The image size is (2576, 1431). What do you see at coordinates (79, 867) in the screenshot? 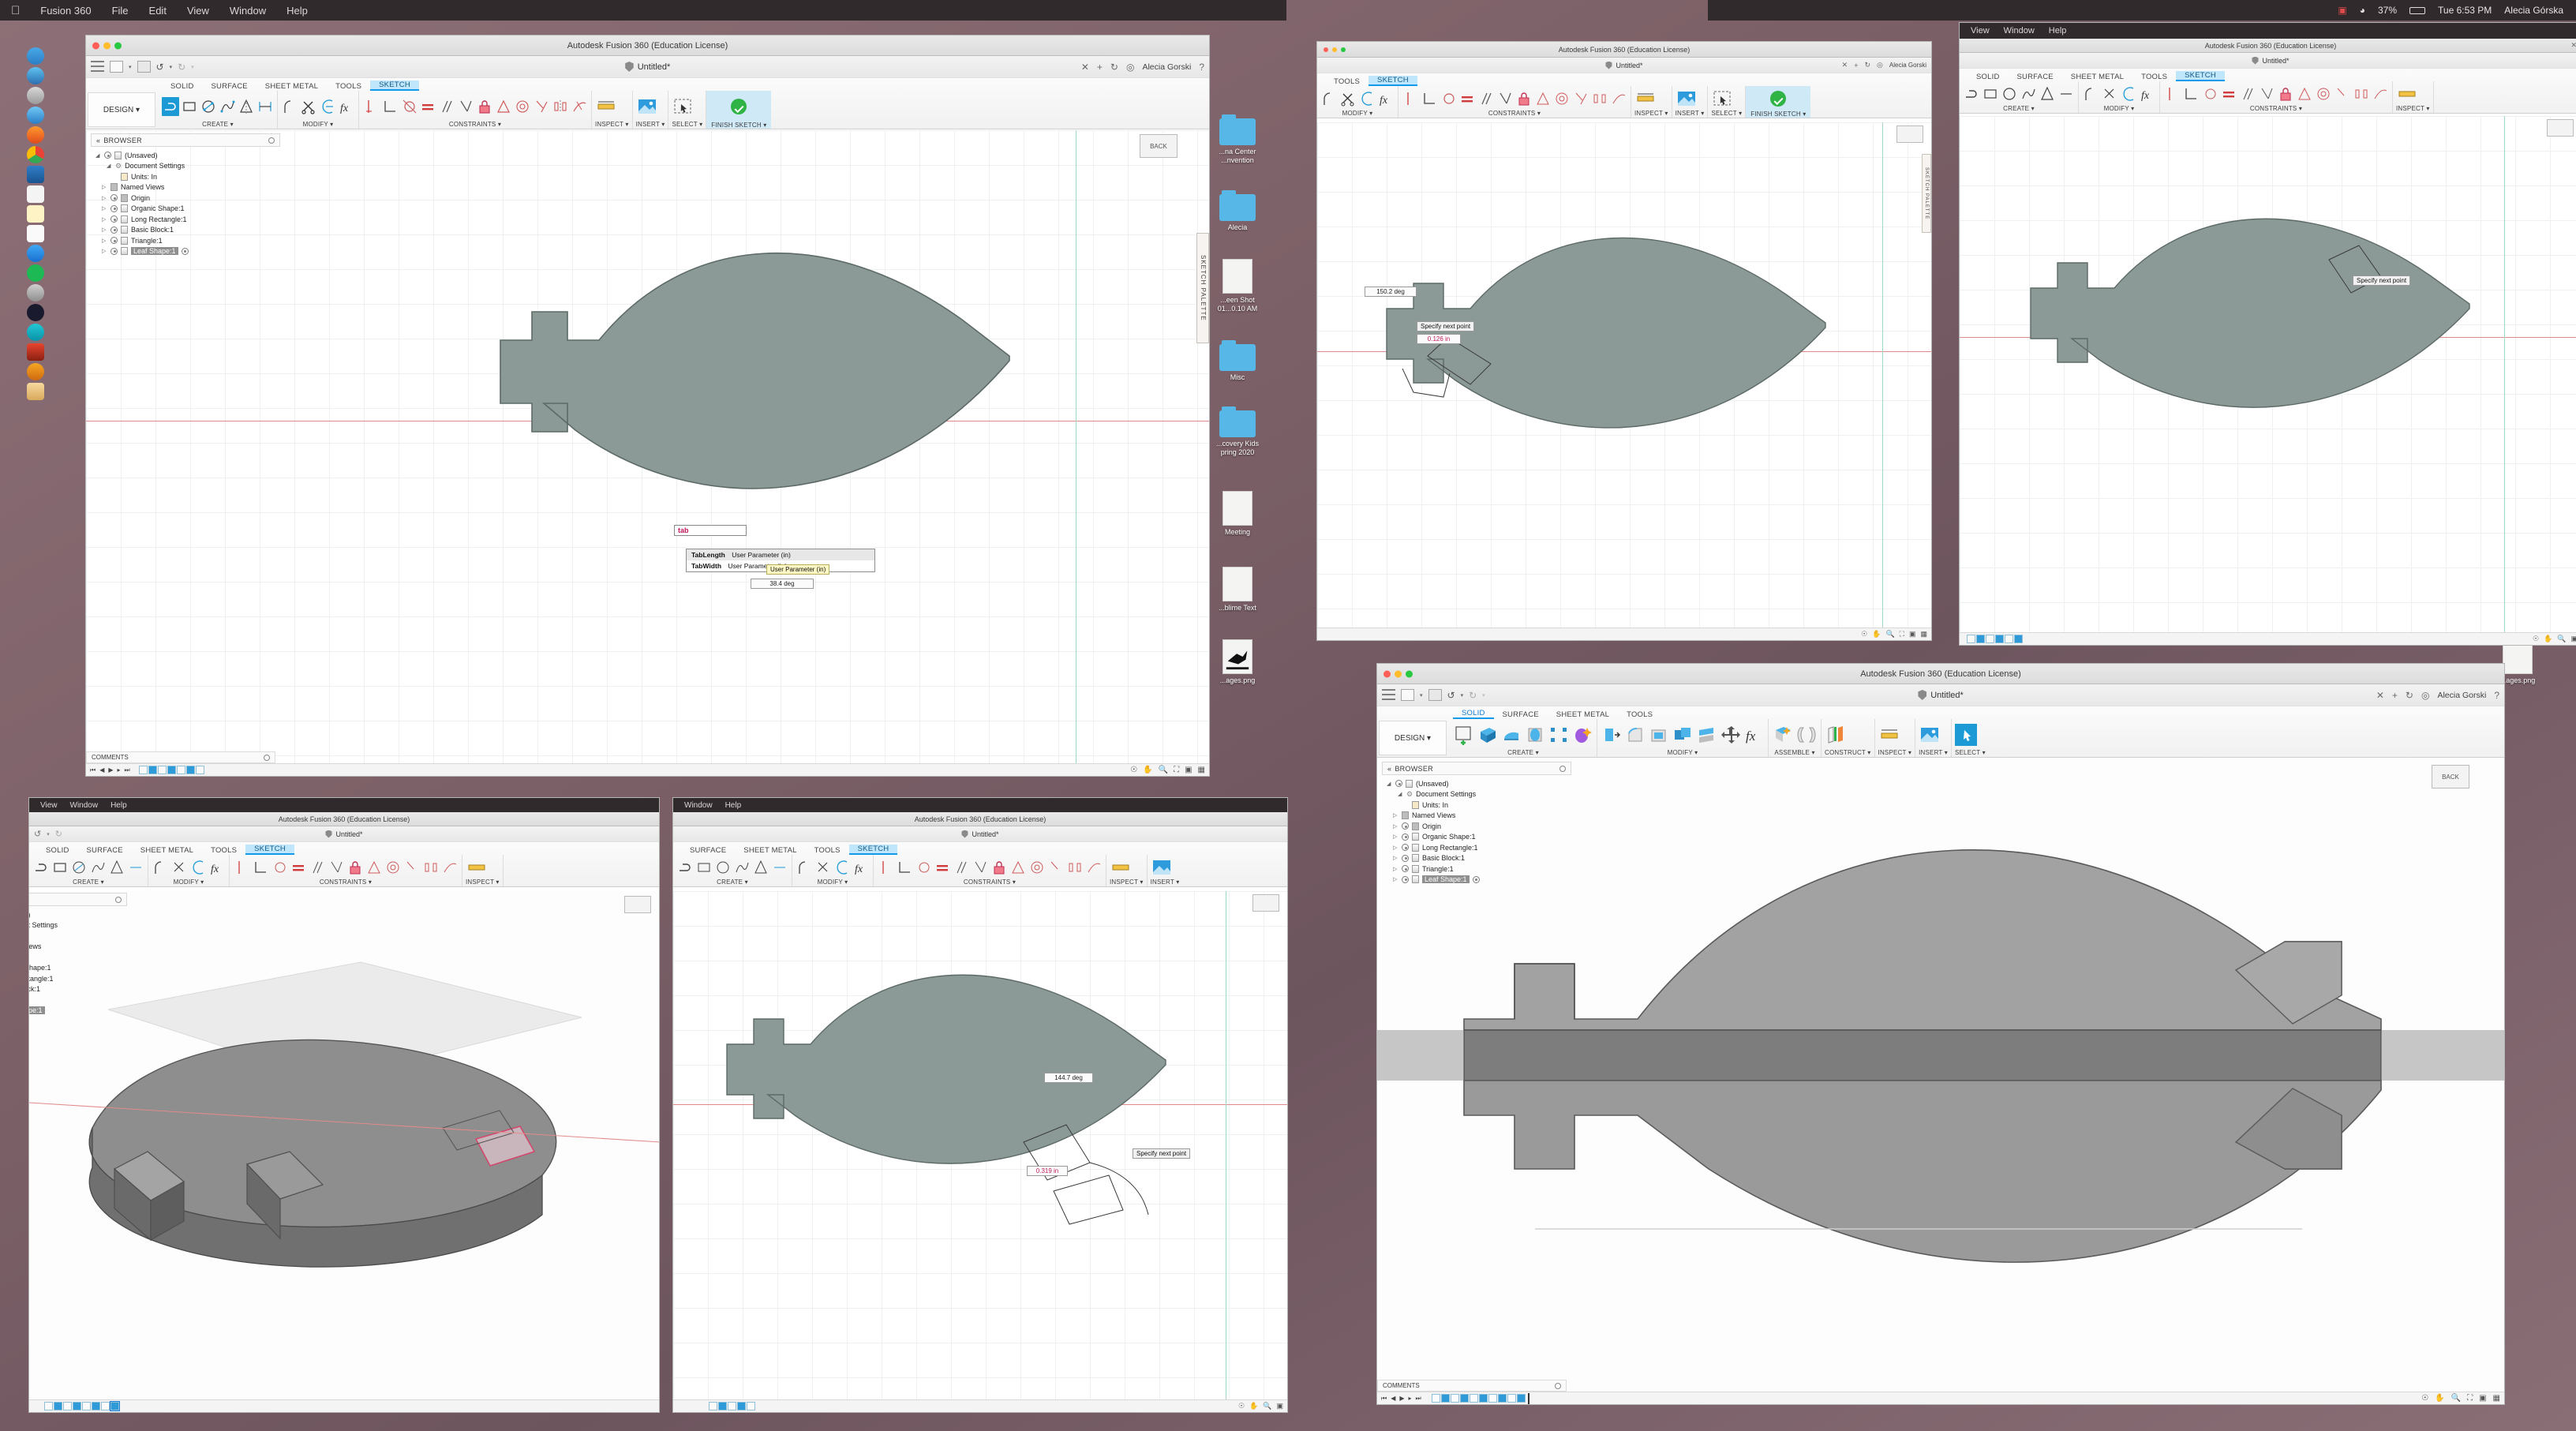
I see `circle-tool-icon` at bounding box center [79, 867].